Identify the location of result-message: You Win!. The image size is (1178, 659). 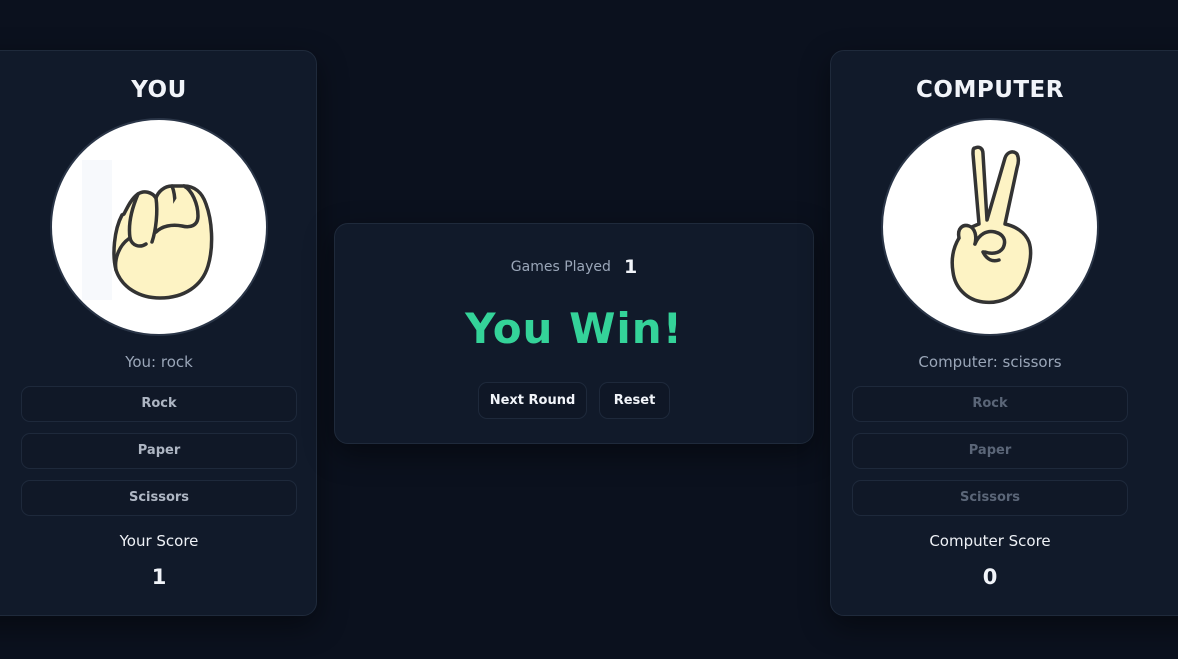
(574, 328).